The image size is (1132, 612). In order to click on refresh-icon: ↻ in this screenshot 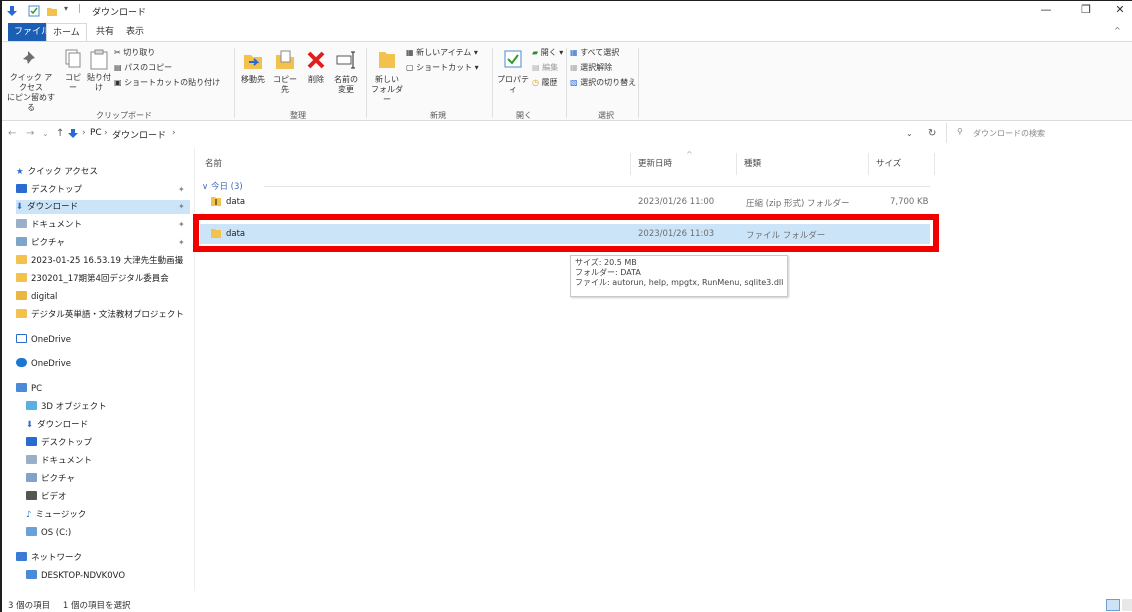, I will do `click(932, 133)`.